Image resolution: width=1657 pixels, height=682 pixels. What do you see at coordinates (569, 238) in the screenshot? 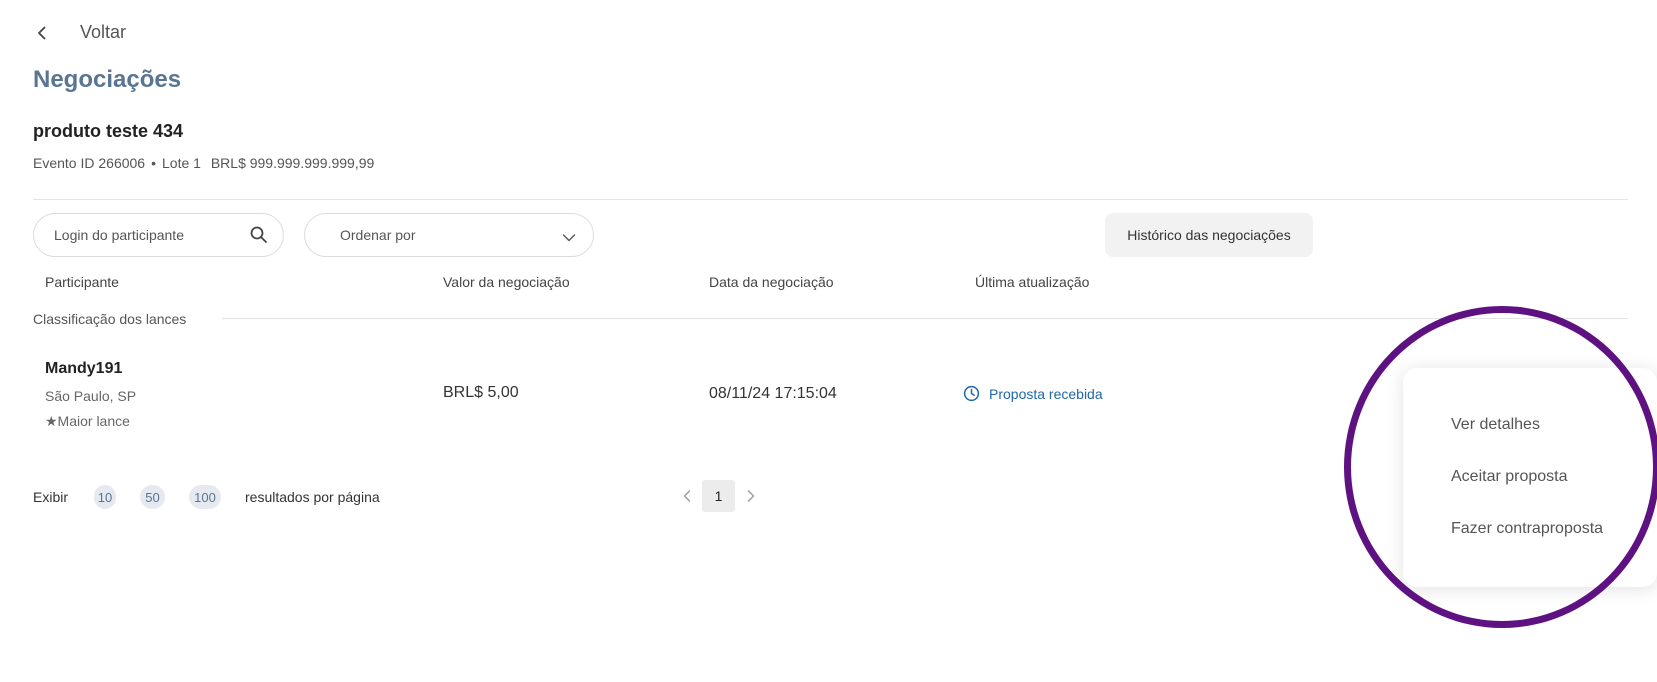
I see `chevron-down-icon` at bounding box center [569, 238].